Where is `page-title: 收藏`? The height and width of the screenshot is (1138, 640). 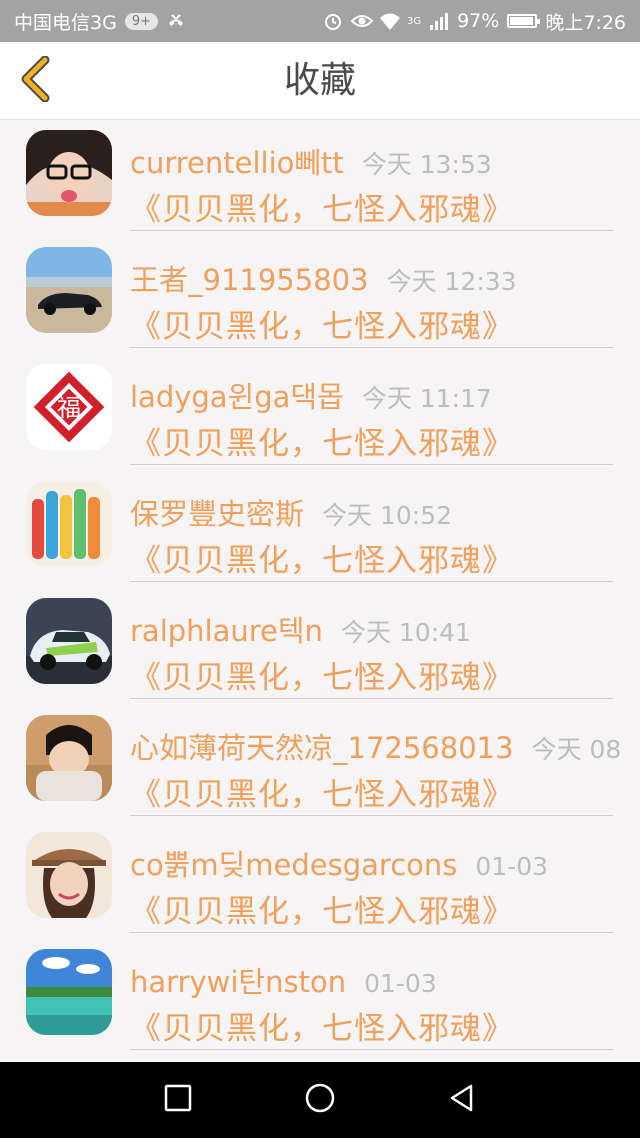 page-title: 收藏 is located at coordinates (319, 80).